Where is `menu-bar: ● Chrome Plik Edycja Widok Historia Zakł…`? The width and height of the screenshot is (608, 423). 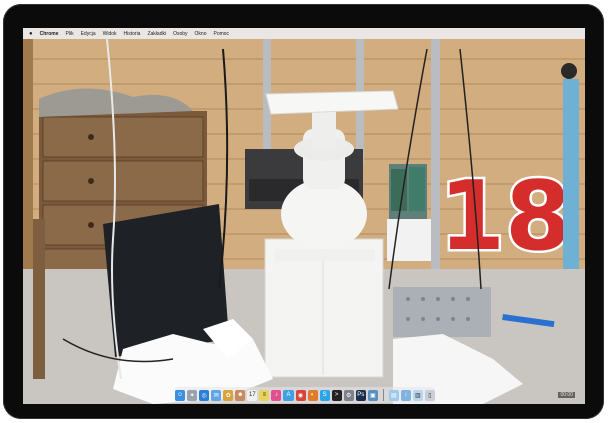 menu-bar: ● Chrome Plik Edycja Widok Historia Zakł… is located at coordinates (304, 33).